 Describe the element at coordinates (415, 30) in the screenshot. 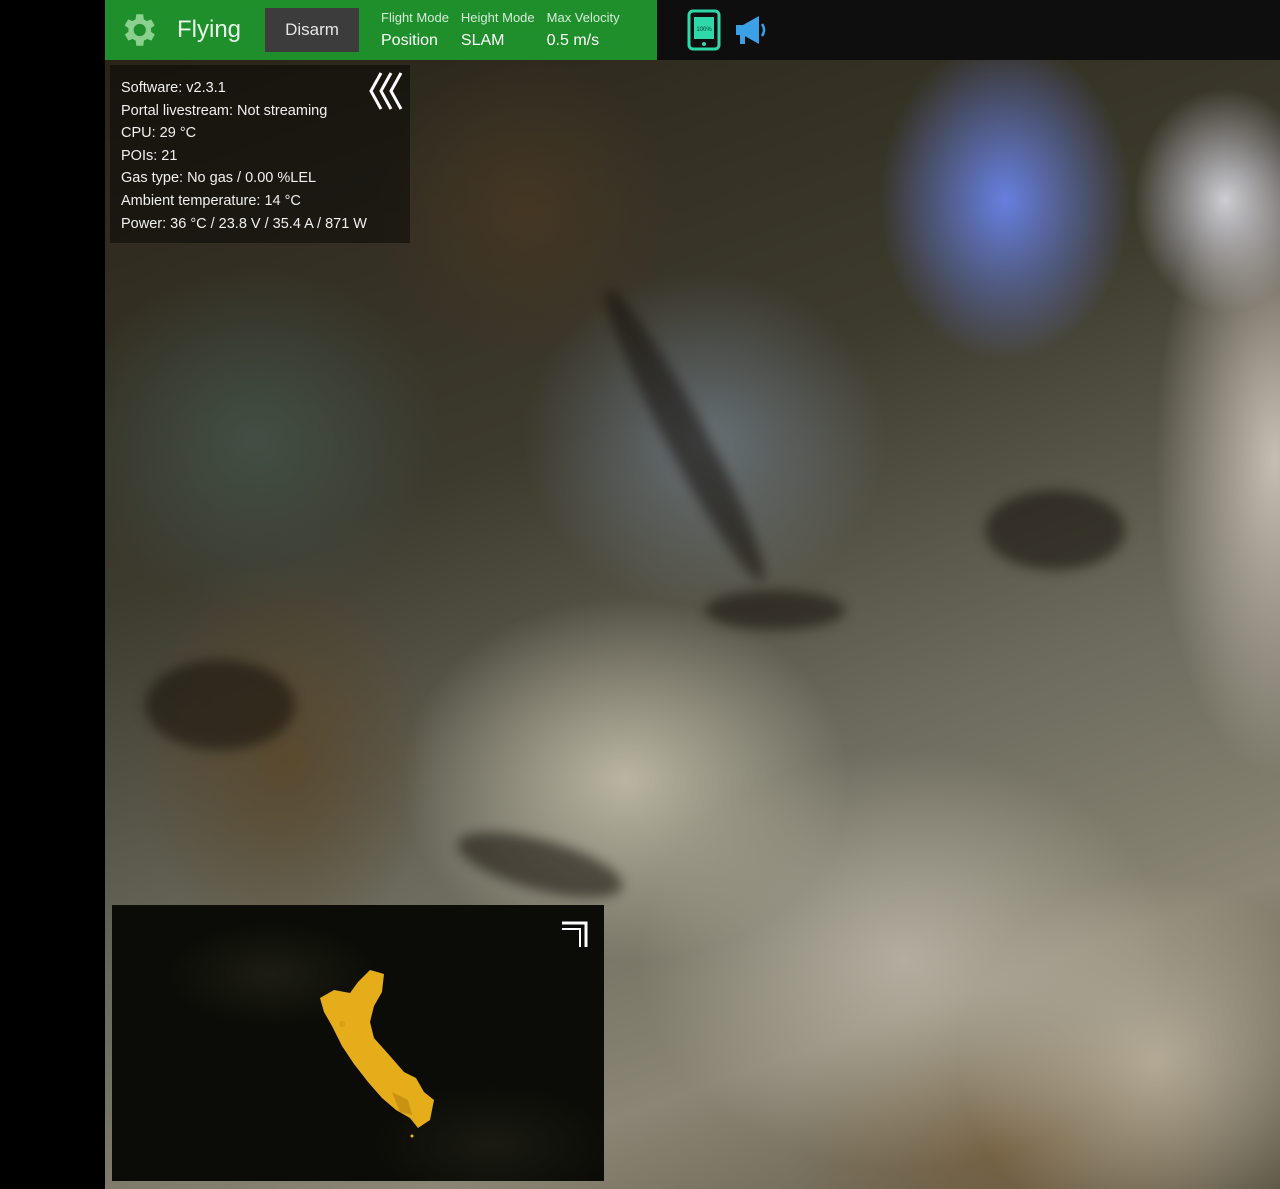

I see `flight-mode-indicator: Flight Mode Position` at that location.